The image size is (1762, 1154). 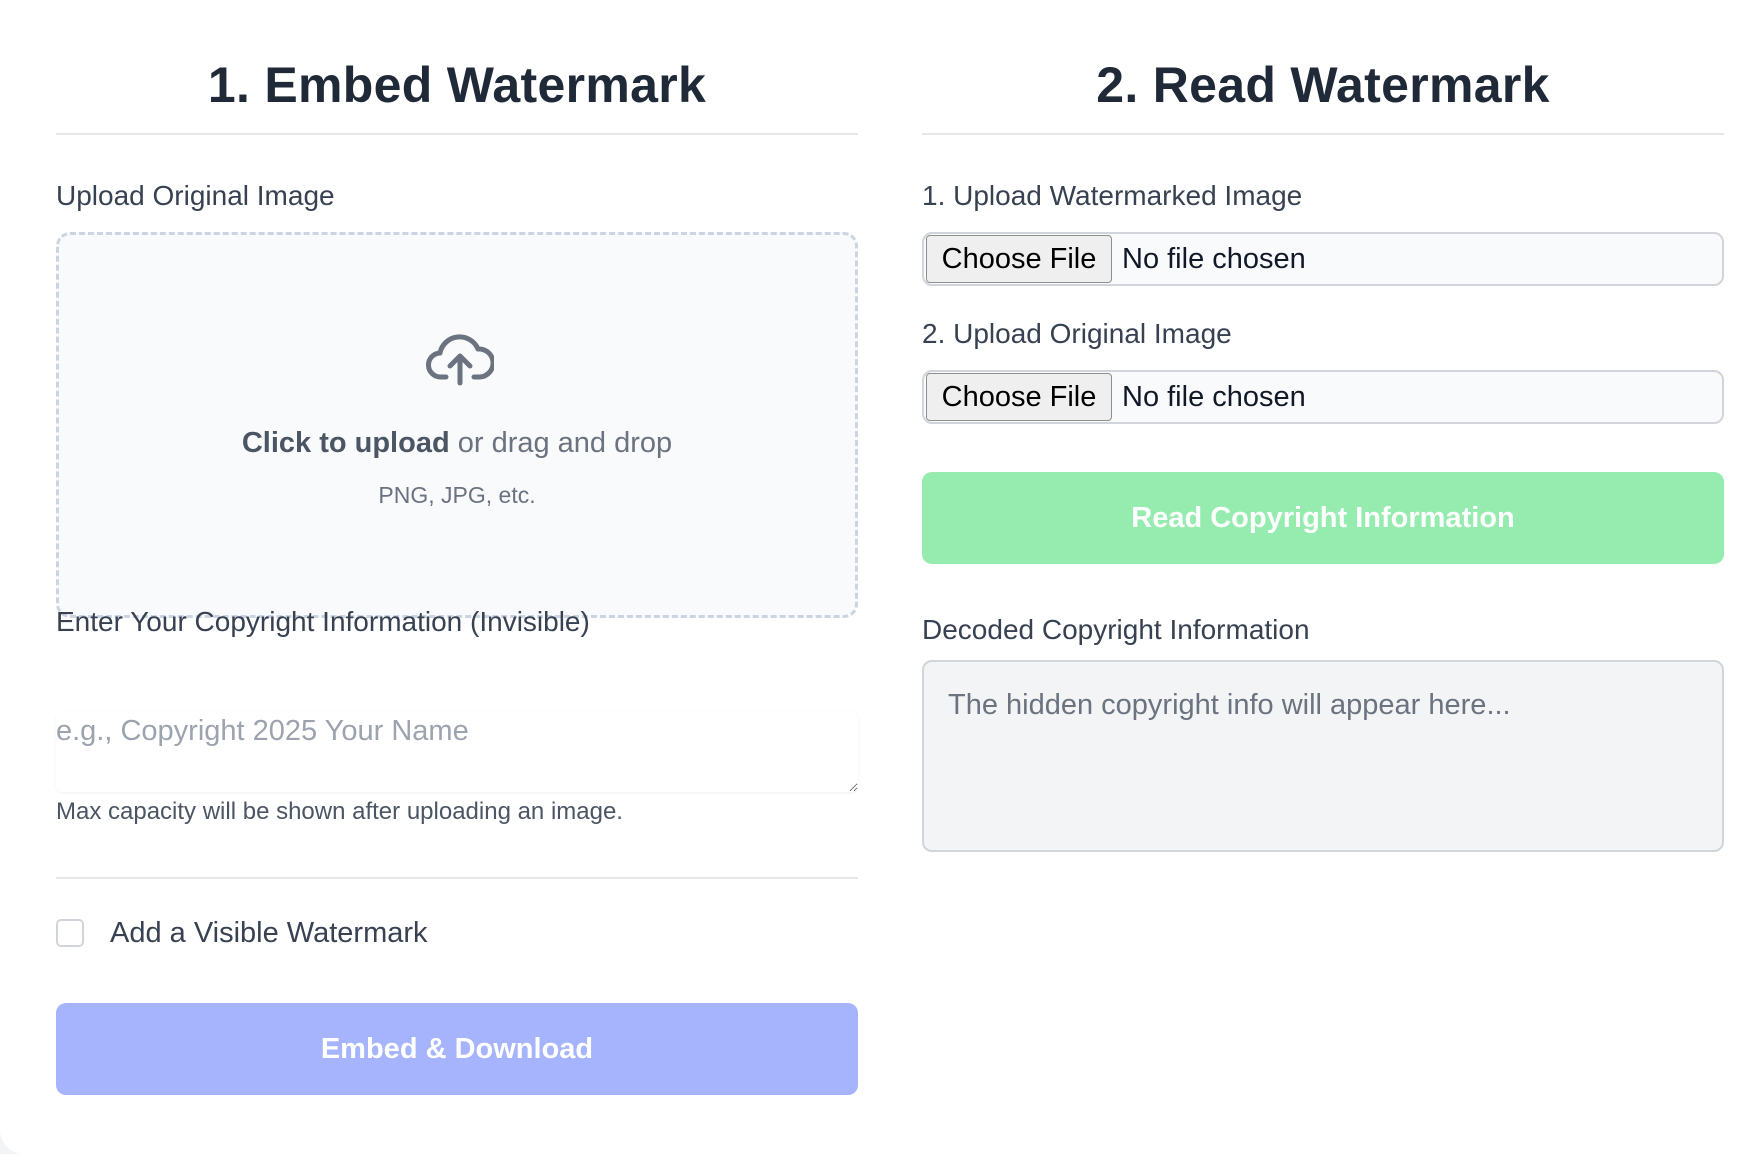 I want to click on original-file-status: No file chosen, so click(x=1214, y=396).